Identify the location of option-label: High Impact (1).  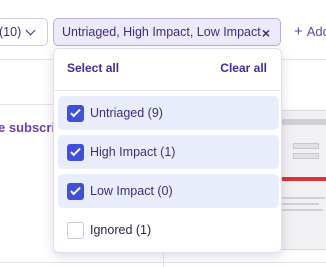
(133, 152).